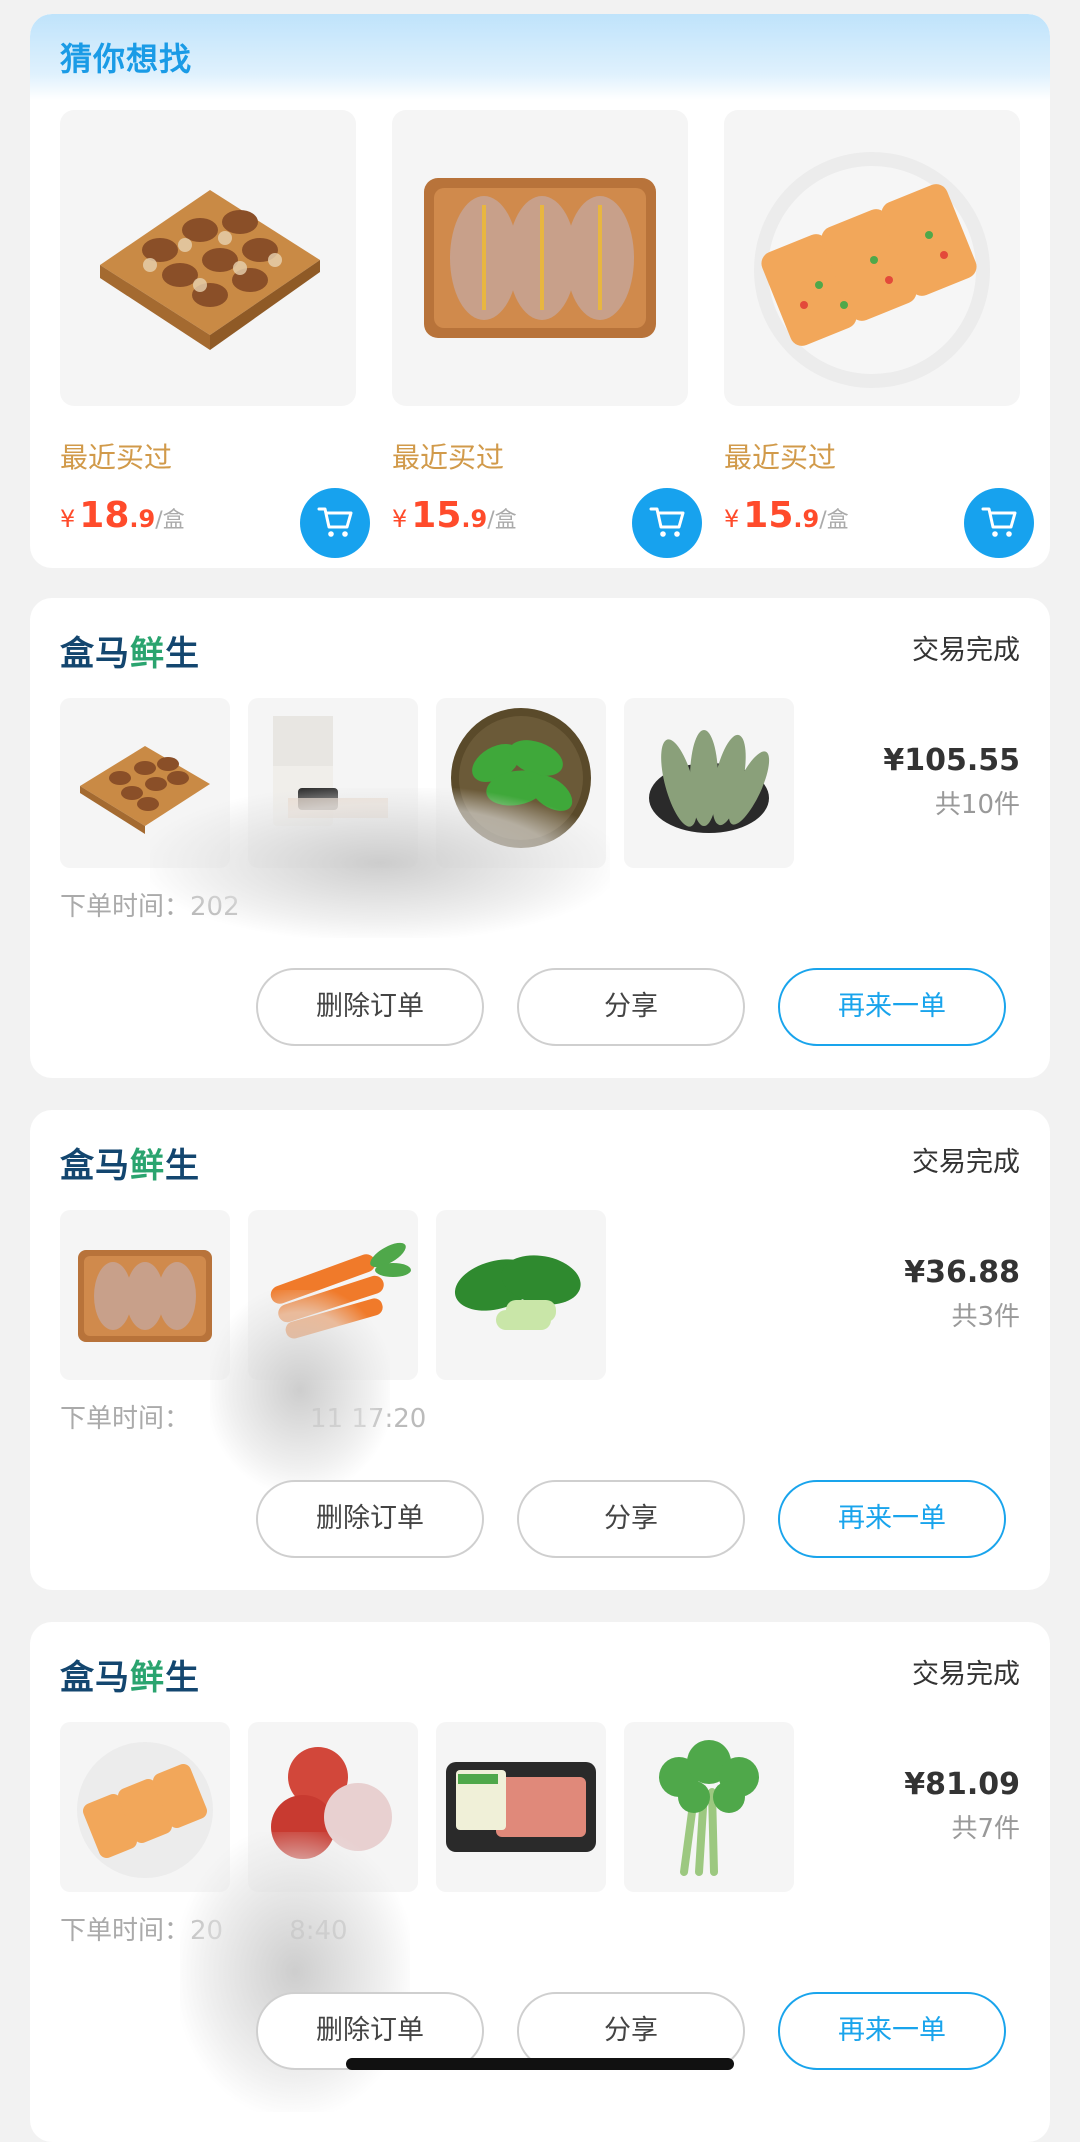 This screenshot has width=1080, height=2142. What do you see at coordinates (962, 1784) in the screenshot?
I see `order-amount: ¥81.09` at bounding box center [962, 1784].